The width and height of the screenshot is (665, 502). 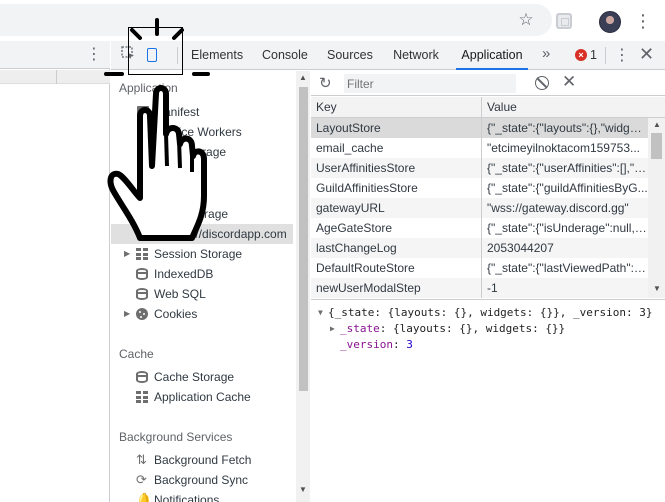 What do you see at coordinates (198, 132) in the screenshot?
I see `sidebar-item-label: Service Workers` at bounding box center [198, 132].